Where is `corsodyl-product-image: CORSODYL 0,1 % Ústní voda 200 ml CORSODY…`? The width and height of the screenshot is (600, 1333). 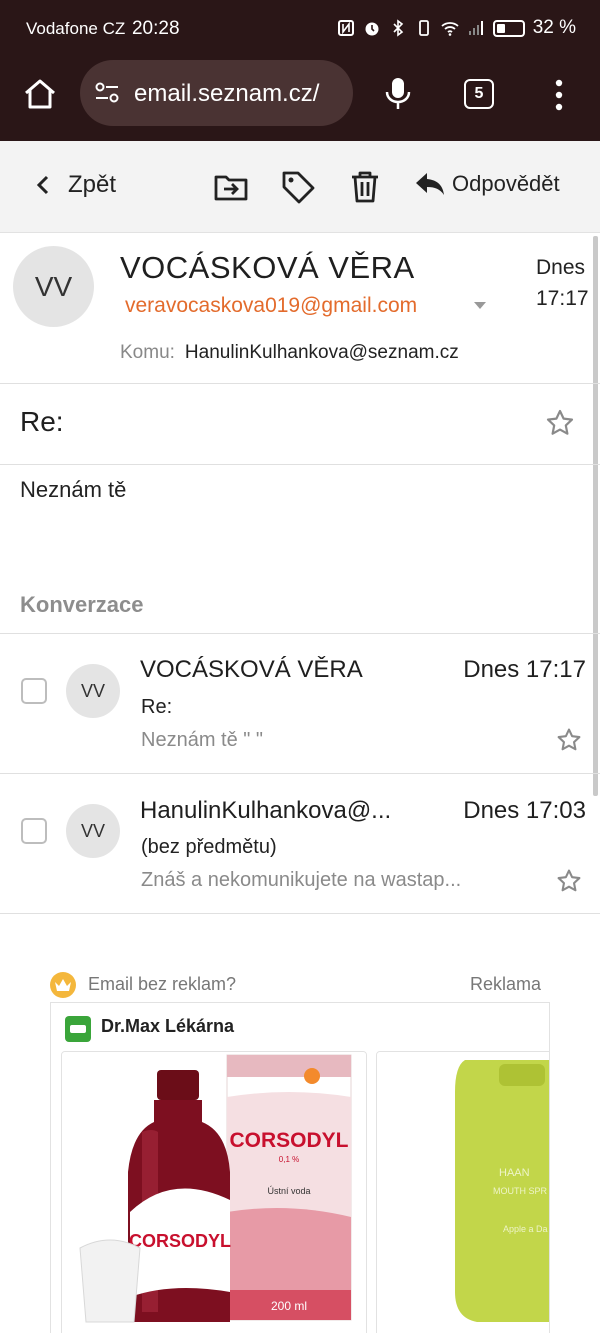 corsodyl-product-image: CORSODYL 0,1 % Ústní voda 200 ml CORSODY… is located at coordinates (214, 1192).